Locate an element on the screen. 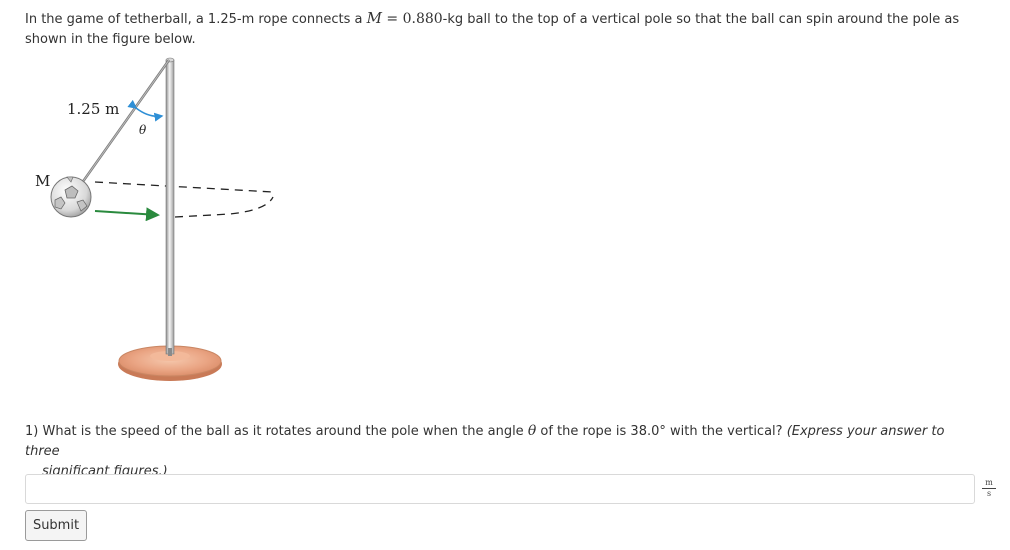 The height and width of the screenshot is (550, 1010). unit-label: m s is located at coordinates (989, 488).